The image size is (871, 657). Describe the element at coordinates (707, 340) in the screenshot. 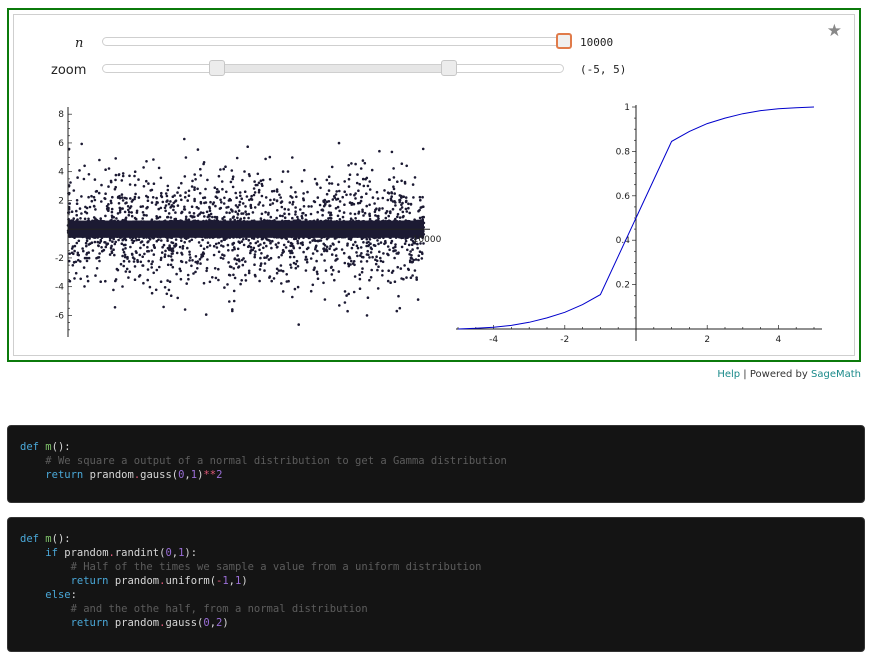

I see `cdf-x-tick-label: 2` at that location.